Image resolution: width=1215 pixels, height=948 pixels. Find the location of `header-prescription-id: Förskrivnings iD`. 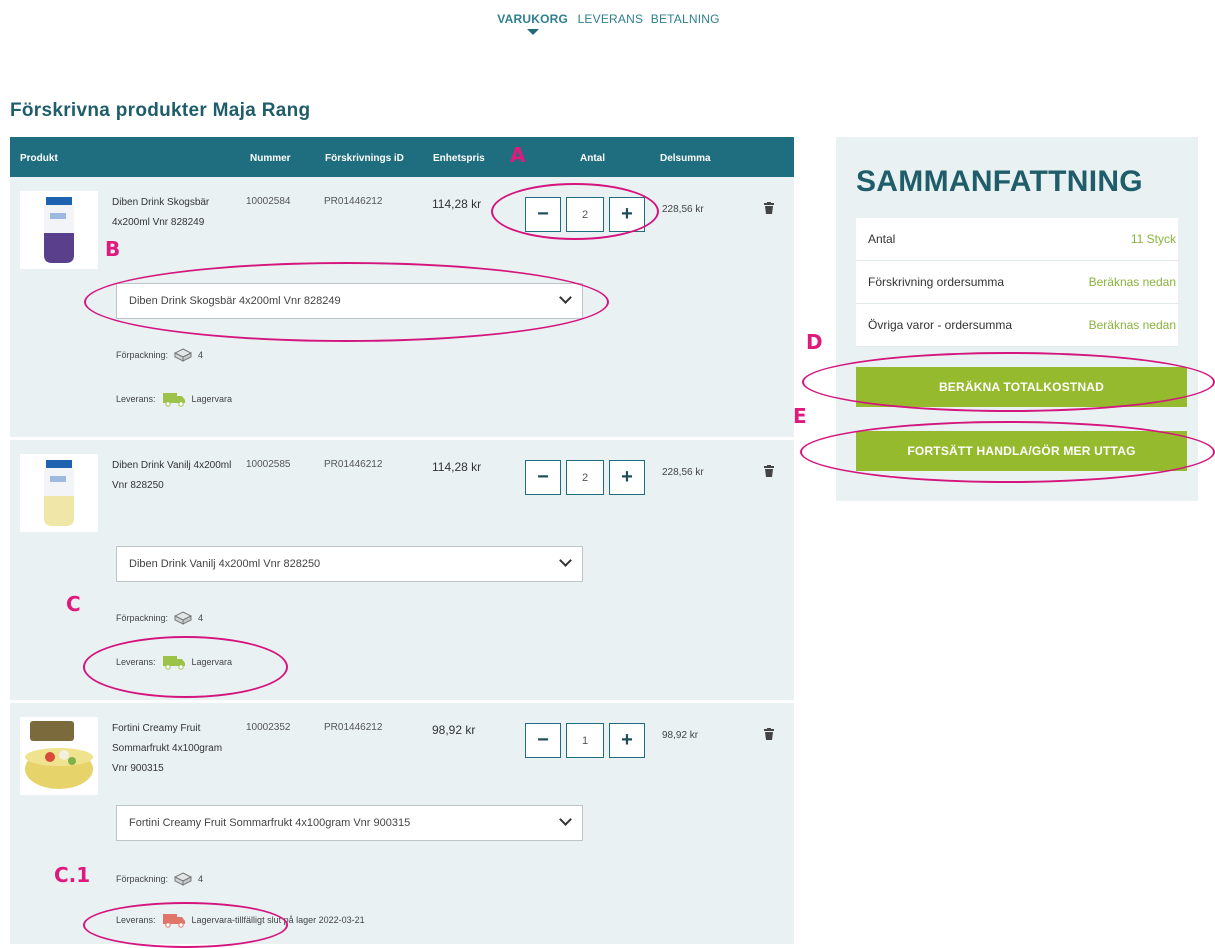

header-prescription-id: Förskrivnings iD is located at coordinates (364, 158).